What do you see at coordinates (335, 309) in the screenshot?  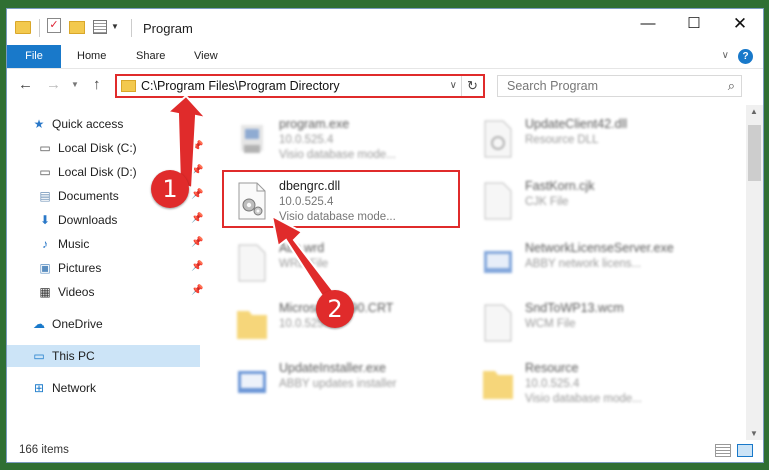 I see `callout-badge-2: 2` at bounding box center [335, 309].